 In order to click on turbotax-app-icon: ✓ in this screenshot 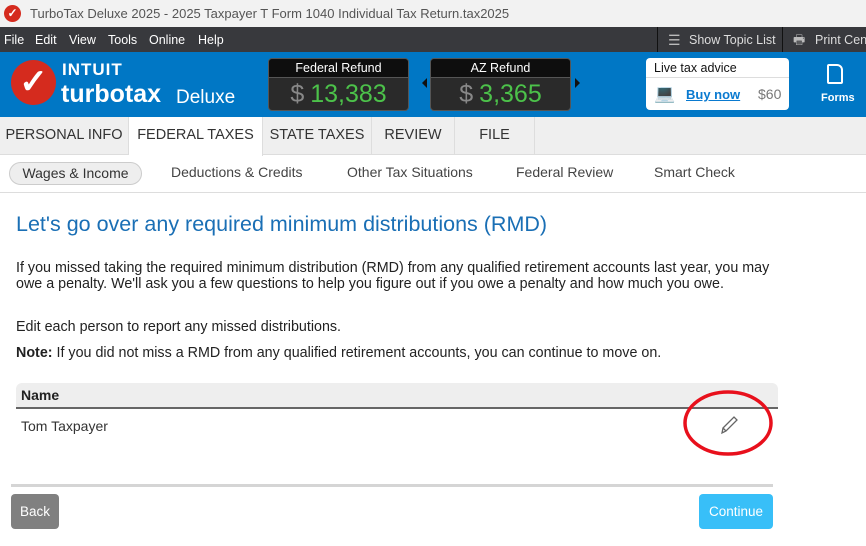, I will do `click(12, 13)`.